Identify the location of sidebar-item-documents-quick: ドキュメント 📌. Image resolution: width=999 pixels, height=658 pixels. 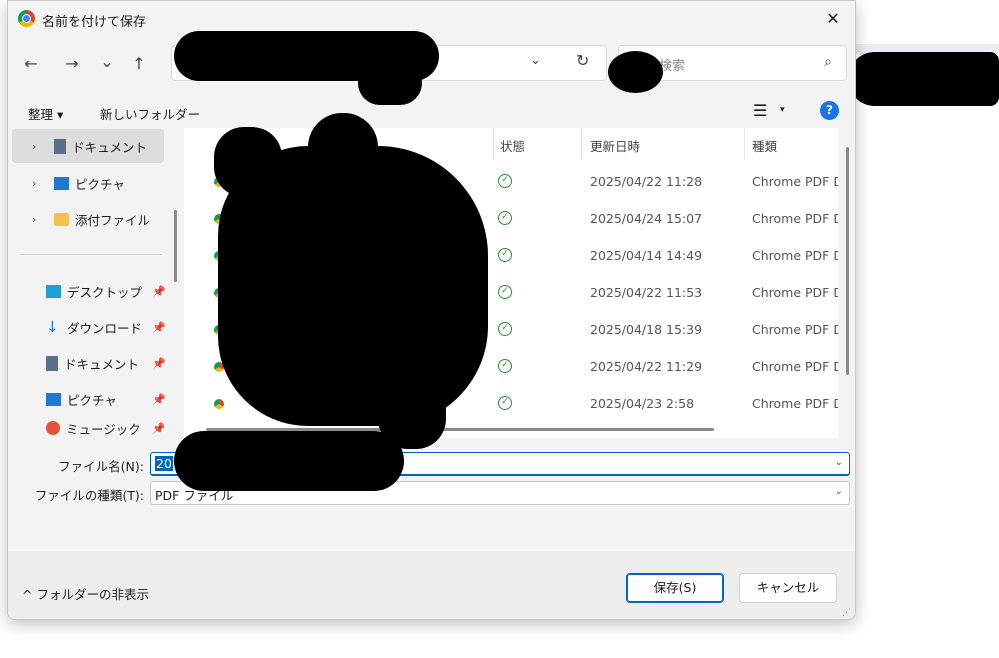
(89, 363).